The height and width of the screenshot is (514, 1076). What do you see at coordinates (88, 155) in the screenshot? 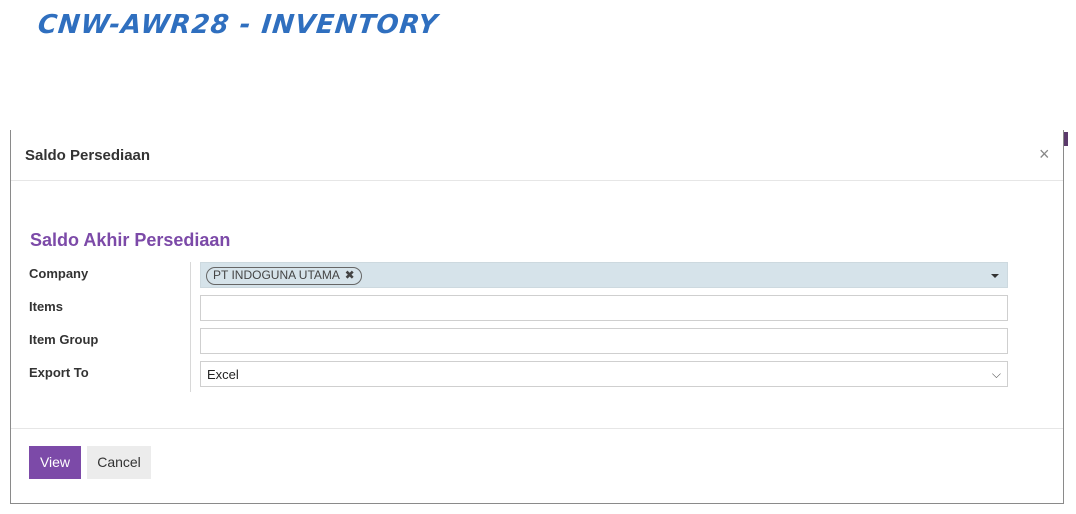
I see `modal-title: Saldo Persediaan` at bounding box center [88, 155].